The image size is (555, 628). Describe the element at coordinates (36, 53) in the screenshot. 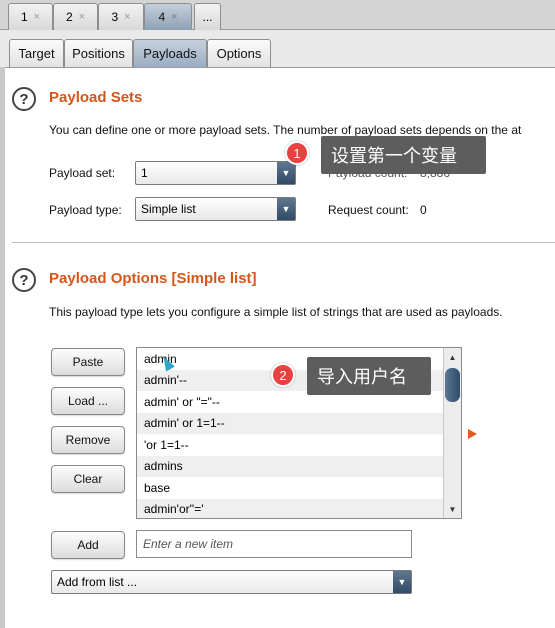

I see `tab-target: Target` at that location.